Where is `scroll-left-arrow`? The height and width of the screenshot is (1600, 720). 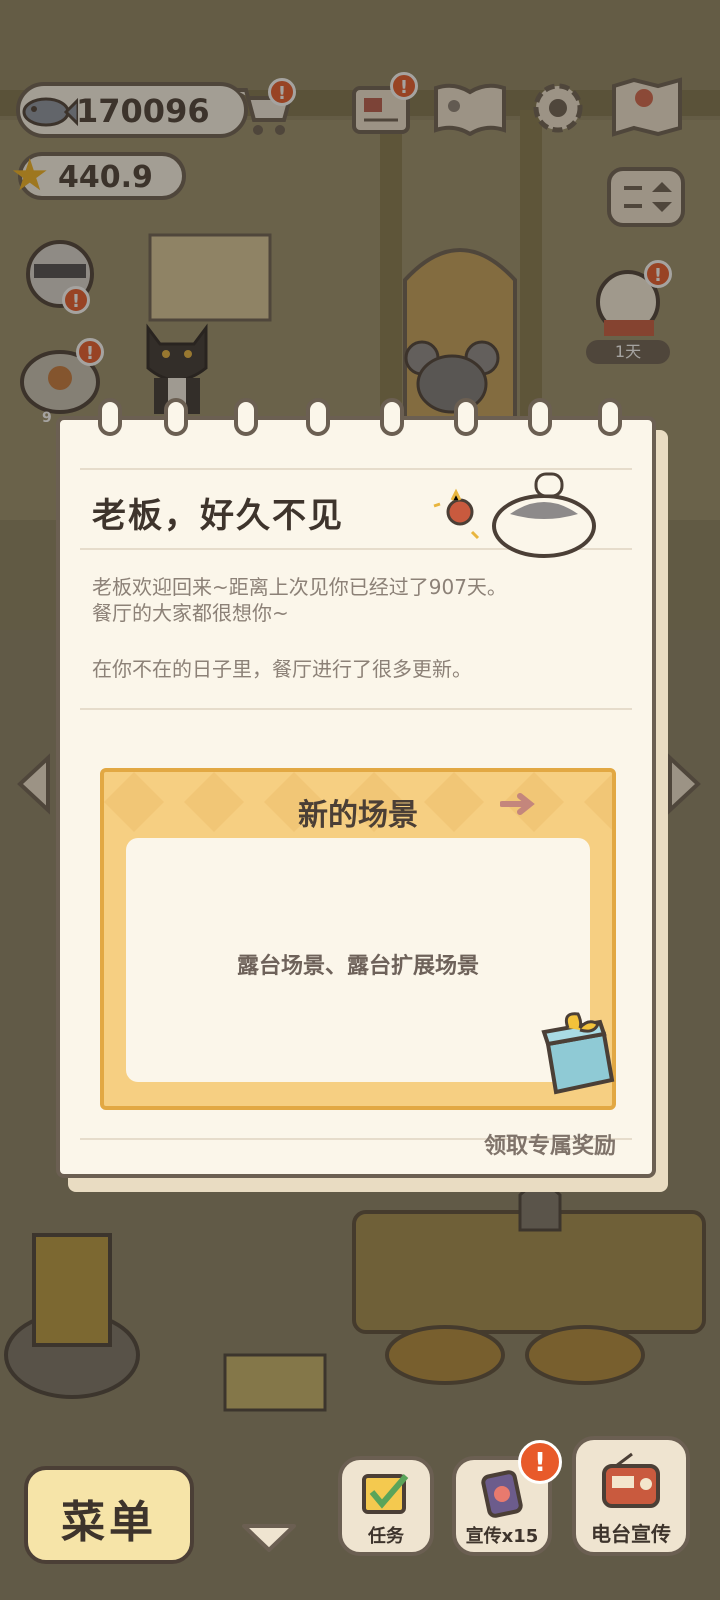
scroll-left-arrow is located at coordinates (34, 784).